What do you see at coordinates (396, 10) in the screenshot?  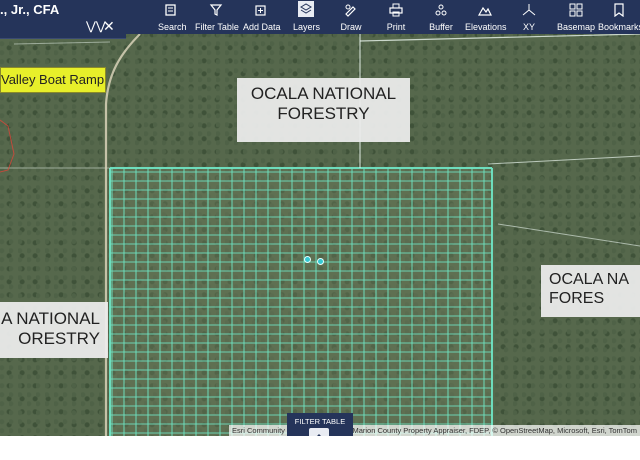 I see `print-icon` at bounding box center [396, 10].